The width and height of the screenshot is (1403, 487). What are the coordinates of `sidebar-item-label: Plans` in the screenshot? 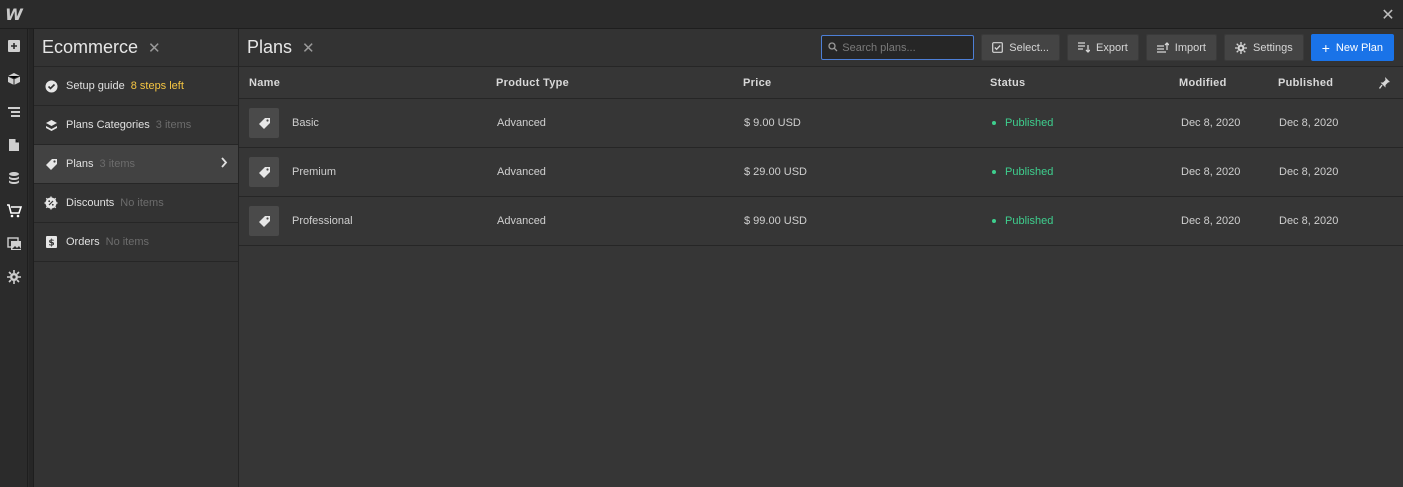 It's located at (80, 164).